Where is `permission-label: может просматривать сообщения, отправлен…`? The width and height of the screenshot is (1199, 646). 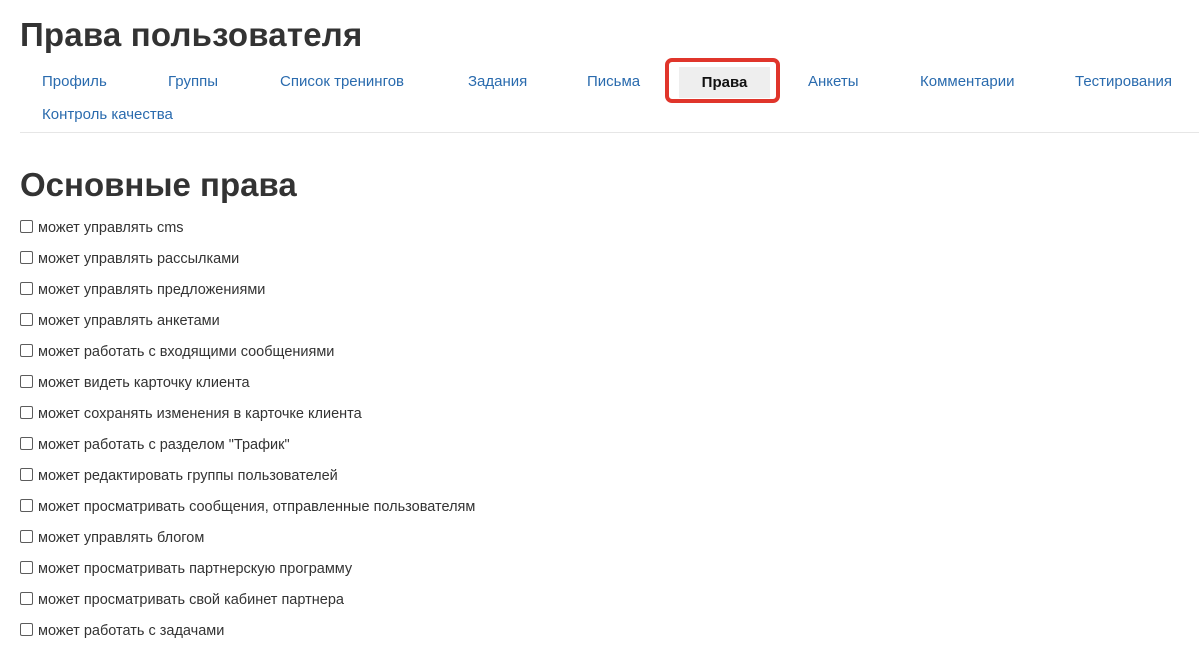 permission-label: может просматривать сообщения, отправлен… is located at coordinates (256, 507).